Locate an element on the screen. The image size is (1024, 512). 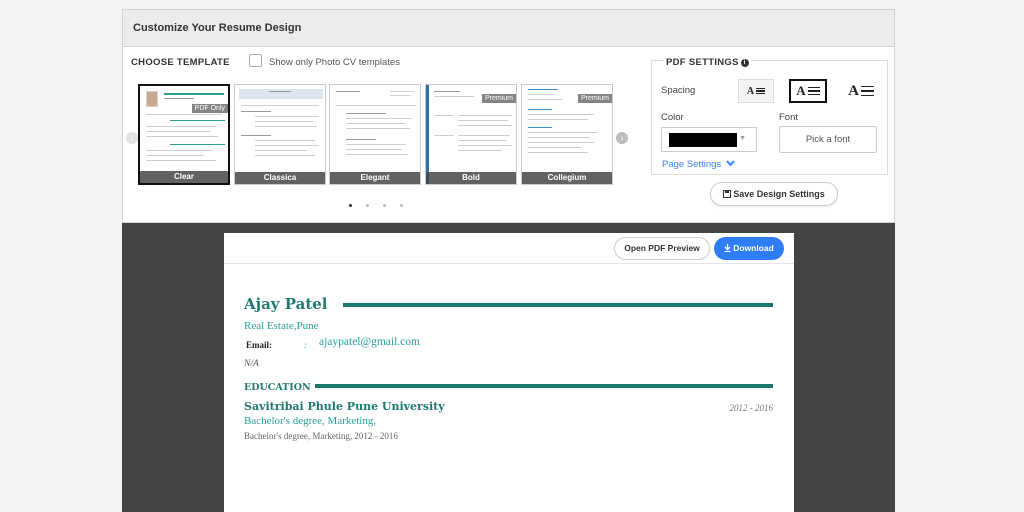
template-elegant: Elegant is located at coordinates (375, 134).